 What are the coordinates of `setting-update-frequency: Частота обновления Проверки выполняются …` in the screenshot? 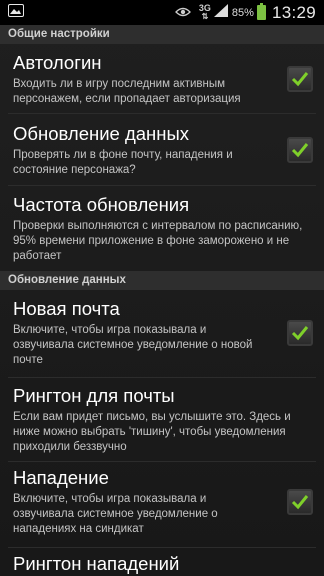 It's located at (162, 229).